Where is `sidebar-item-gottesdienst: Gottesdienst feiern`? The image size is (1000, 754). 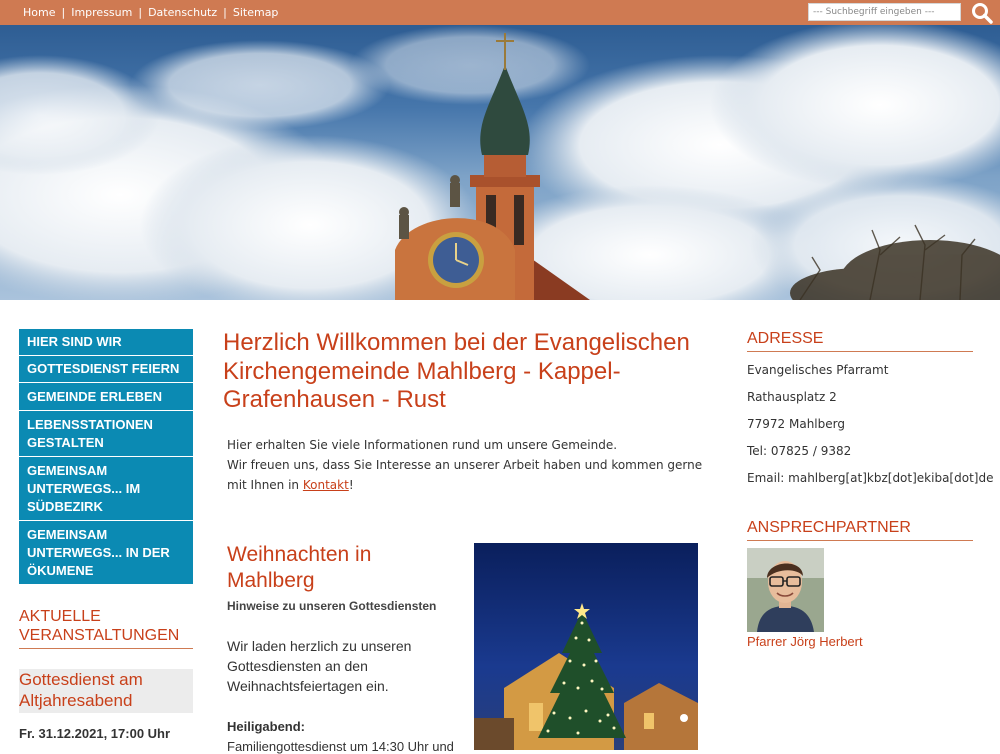
sidebar-item-gottesdienst: Gottesdienst feiern is located at coordinates (106, 369).